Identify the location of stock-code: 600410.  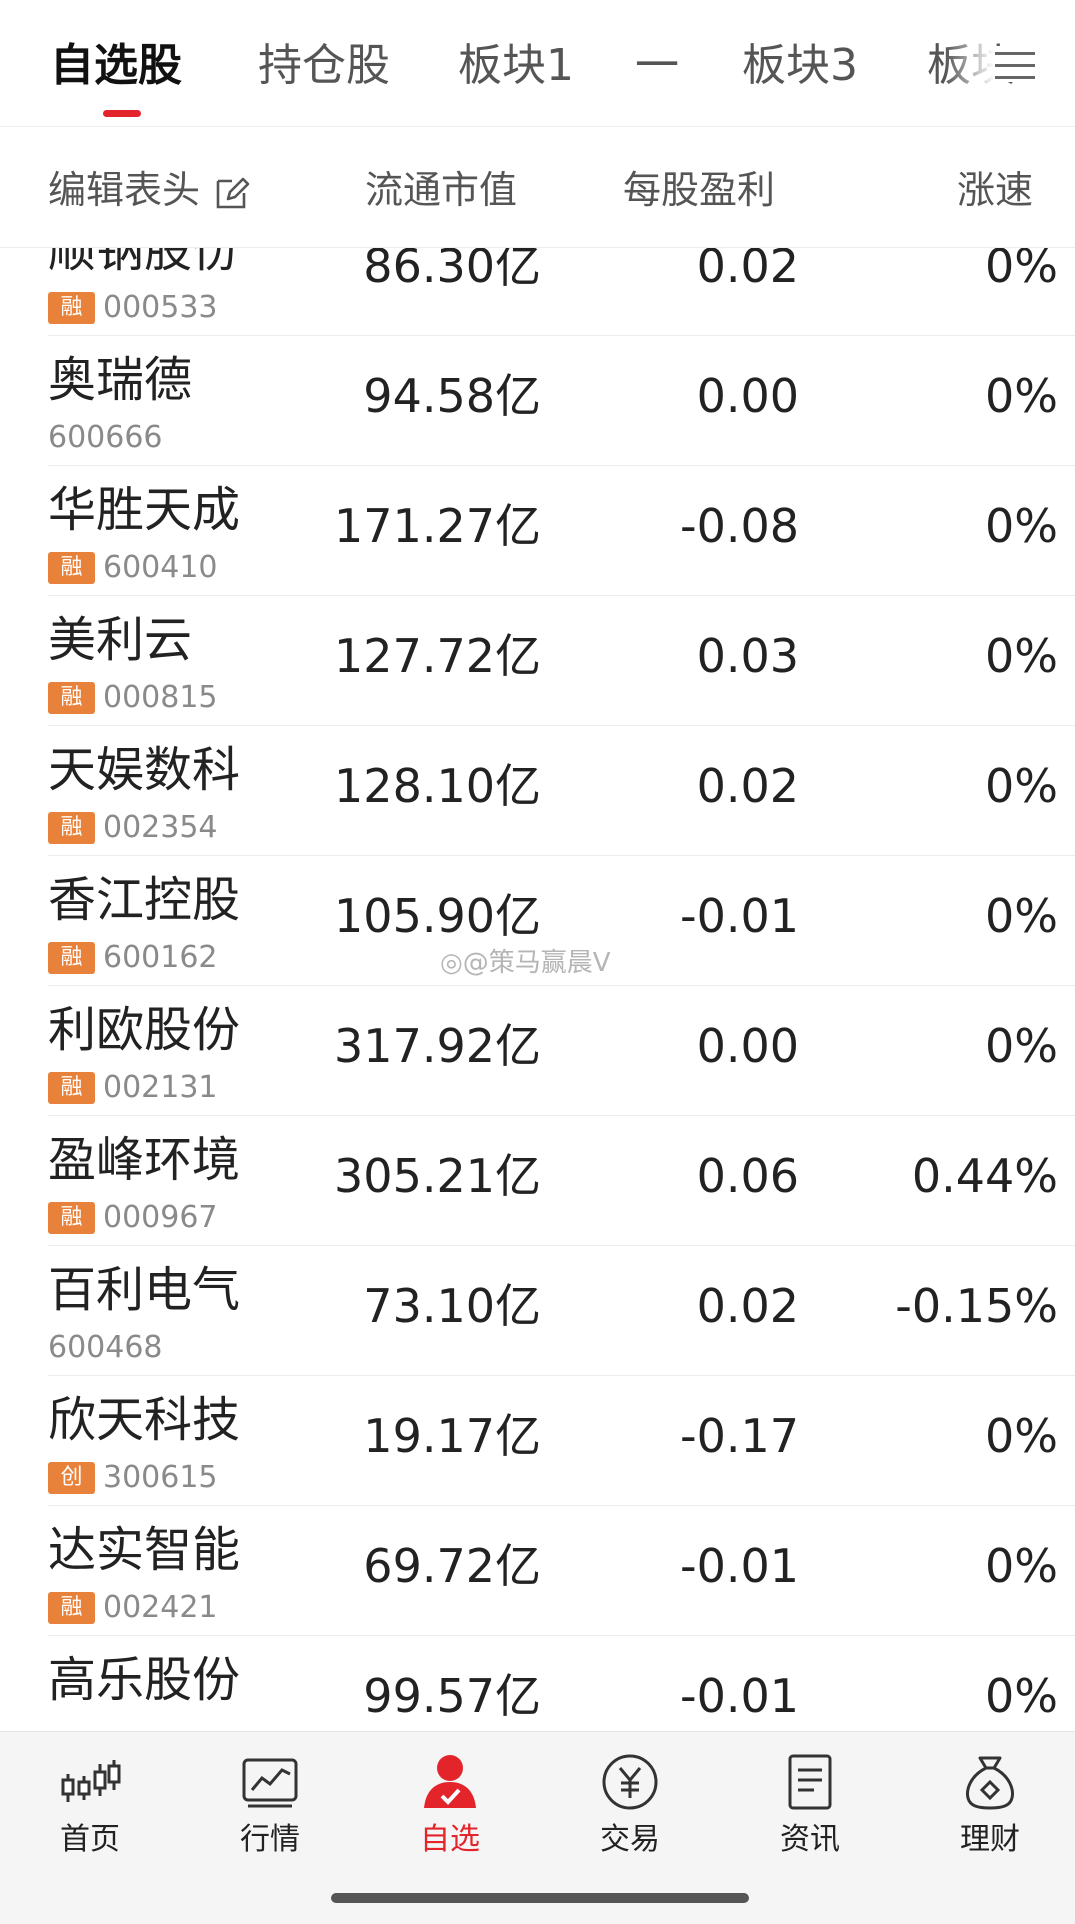
(160, 567).